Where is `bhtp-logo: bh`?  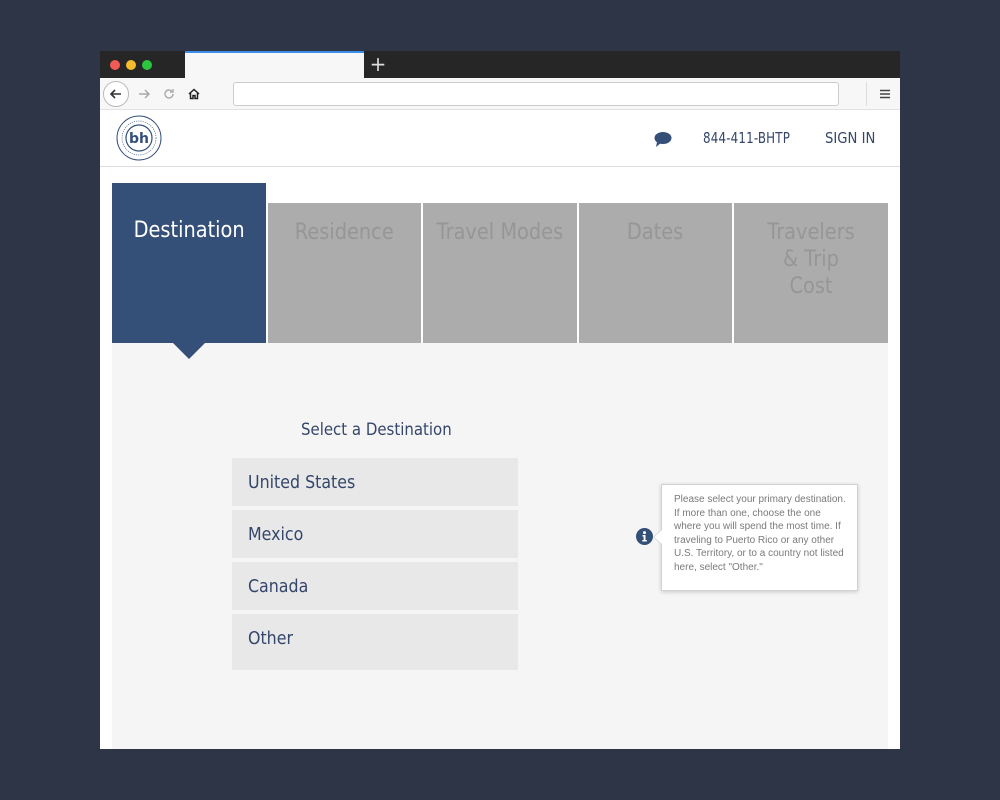
bhtp-logo: bh is located at coordinates (139, 138).